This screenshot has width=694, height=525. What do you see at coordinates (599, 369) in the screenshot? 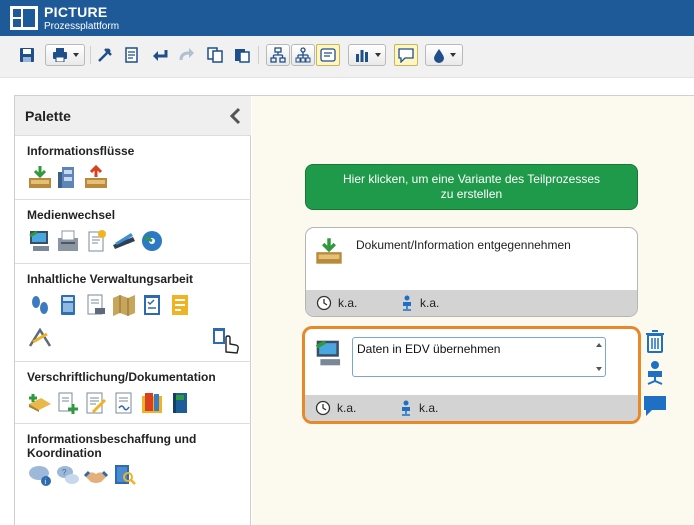
I see `scroll-down-icon` at bounding box center [599, 369].